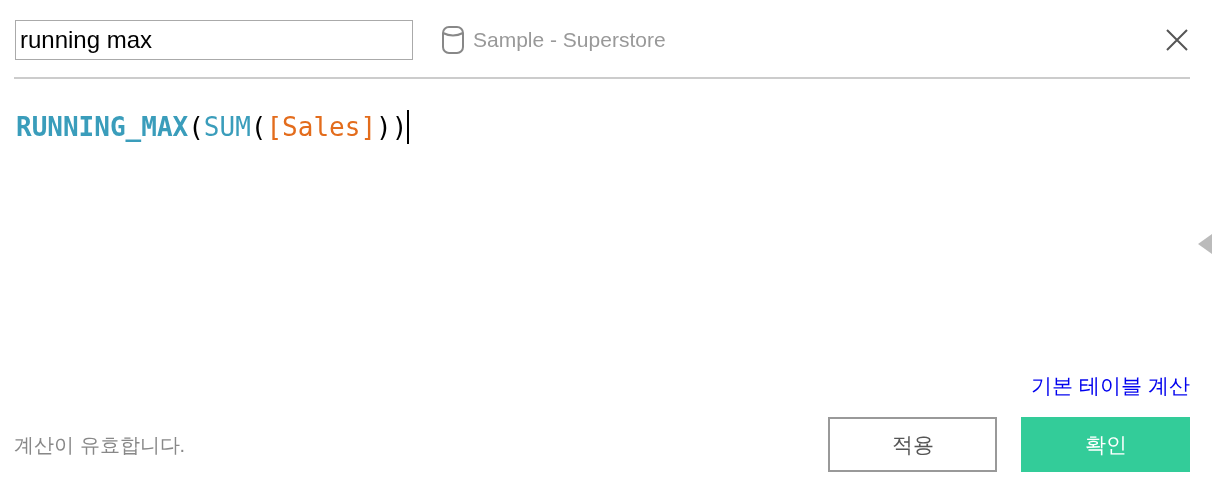  I want to click on status-text: 계산이 유효합니다., so click(100, 445).